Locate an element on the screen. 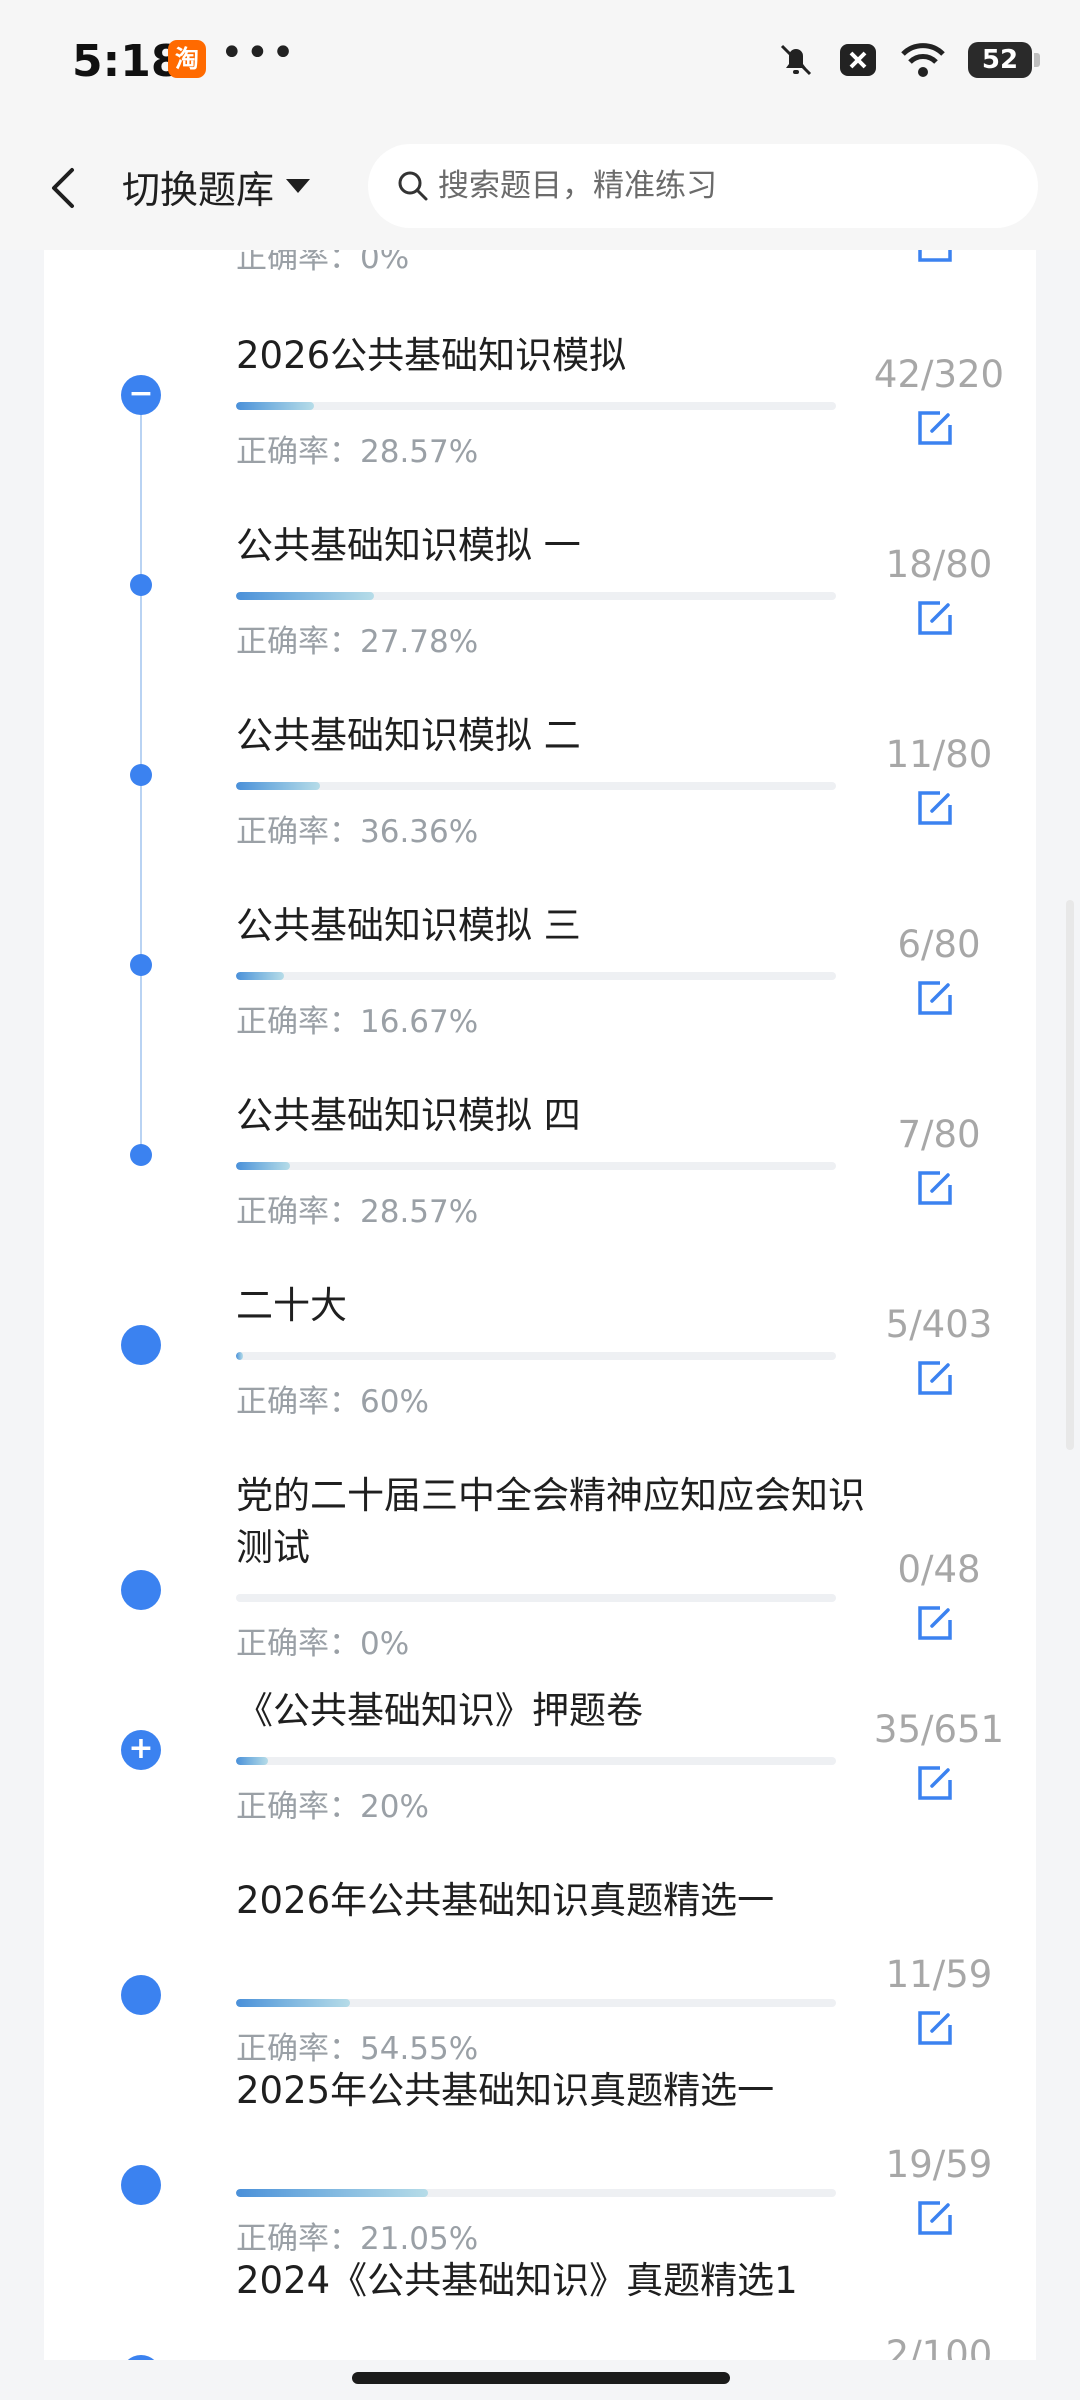 The image size is (1080, 2400). back-arrow-icon is located at coordinates (65, 188).